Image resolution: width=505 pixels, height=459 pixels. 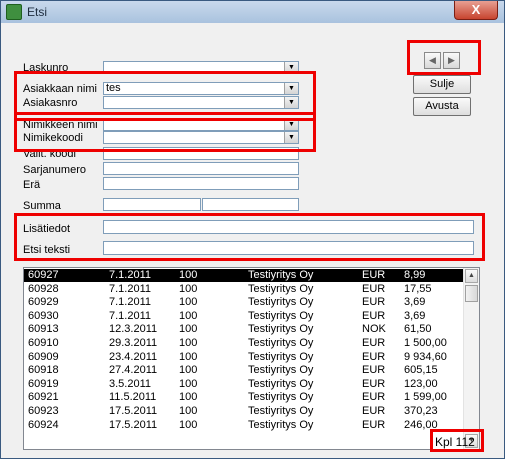 I want to click on table-cell: 60918, so click(x=43, y=370).